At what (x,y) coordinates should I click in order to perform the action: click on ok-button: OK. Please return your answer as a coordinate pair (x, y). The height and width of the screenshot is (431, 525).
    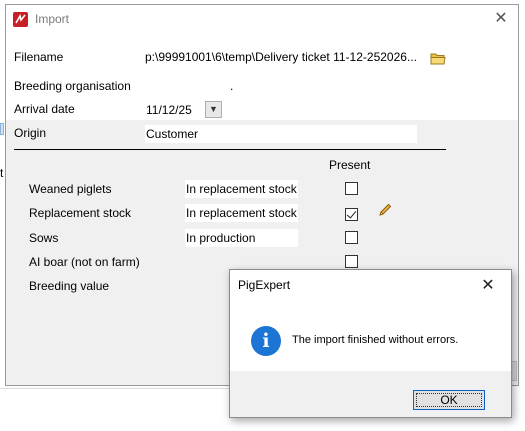
    Looking at the image, I should click on (449, 400).